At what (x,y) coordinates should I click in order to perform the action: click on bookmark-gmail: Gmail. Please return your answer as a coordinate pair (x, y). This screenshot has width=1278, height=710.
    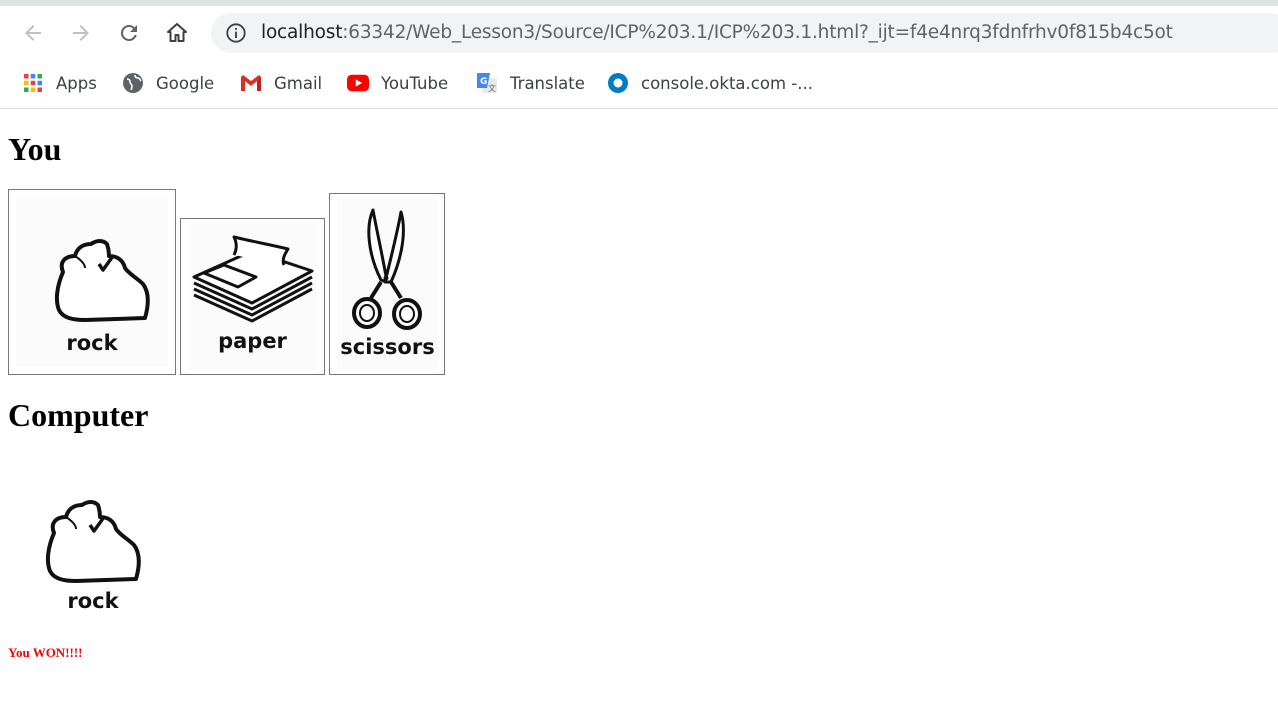
    Looking at the image, I should click on (281, 83).